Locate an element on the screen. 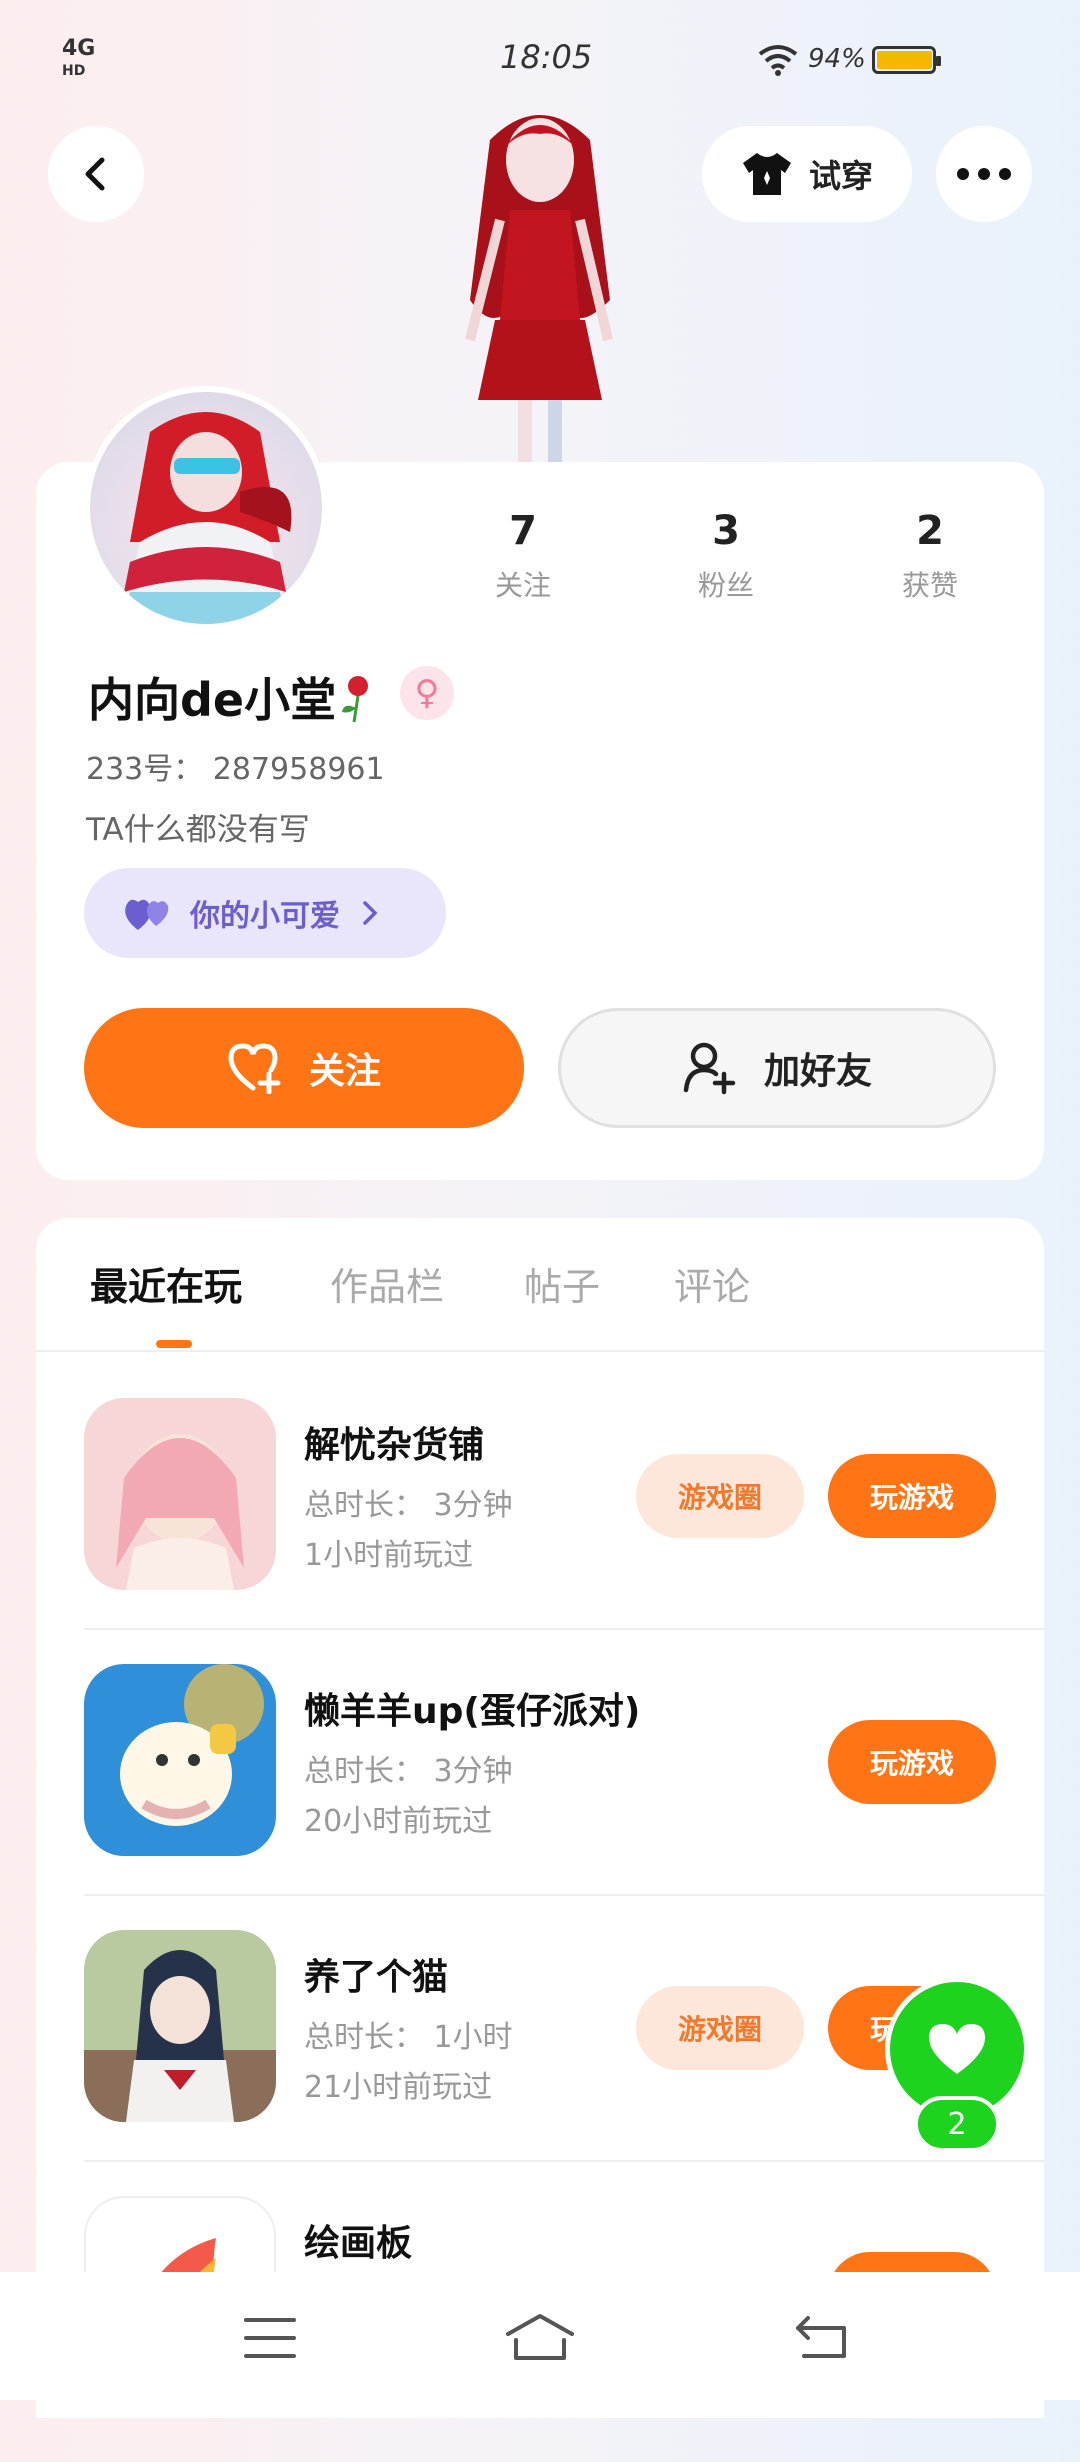 The width and height of the screenshot is (1080, 2462). tab-comments: 评论 is located at coordinates (712, 1283).